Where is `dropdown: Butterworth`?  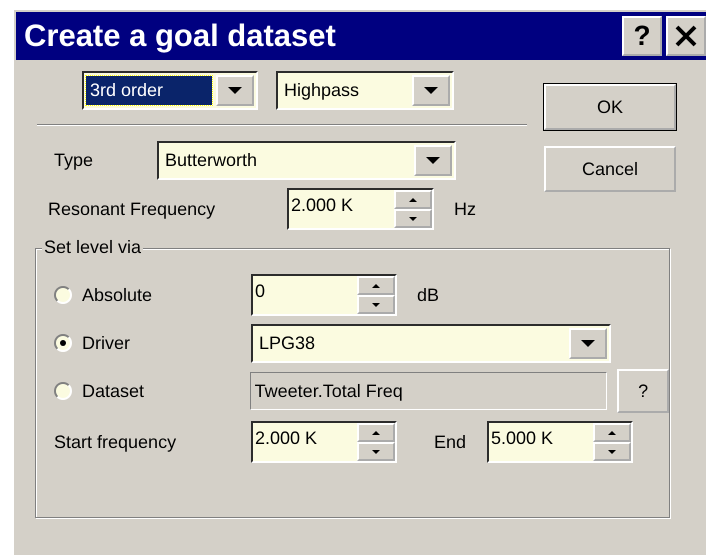
dropdown: Butterworth is located at coordinates (306, 160).